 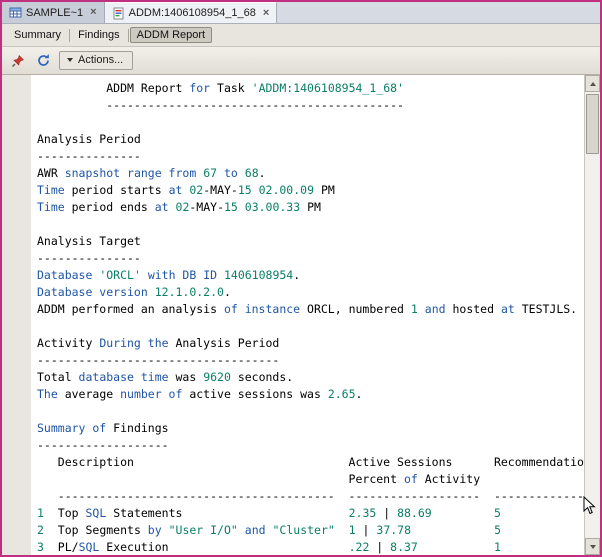 I want to click on tab-addm-report-doc: ADDM:1406108954_1_68 ×, so click(x=191, y=12).